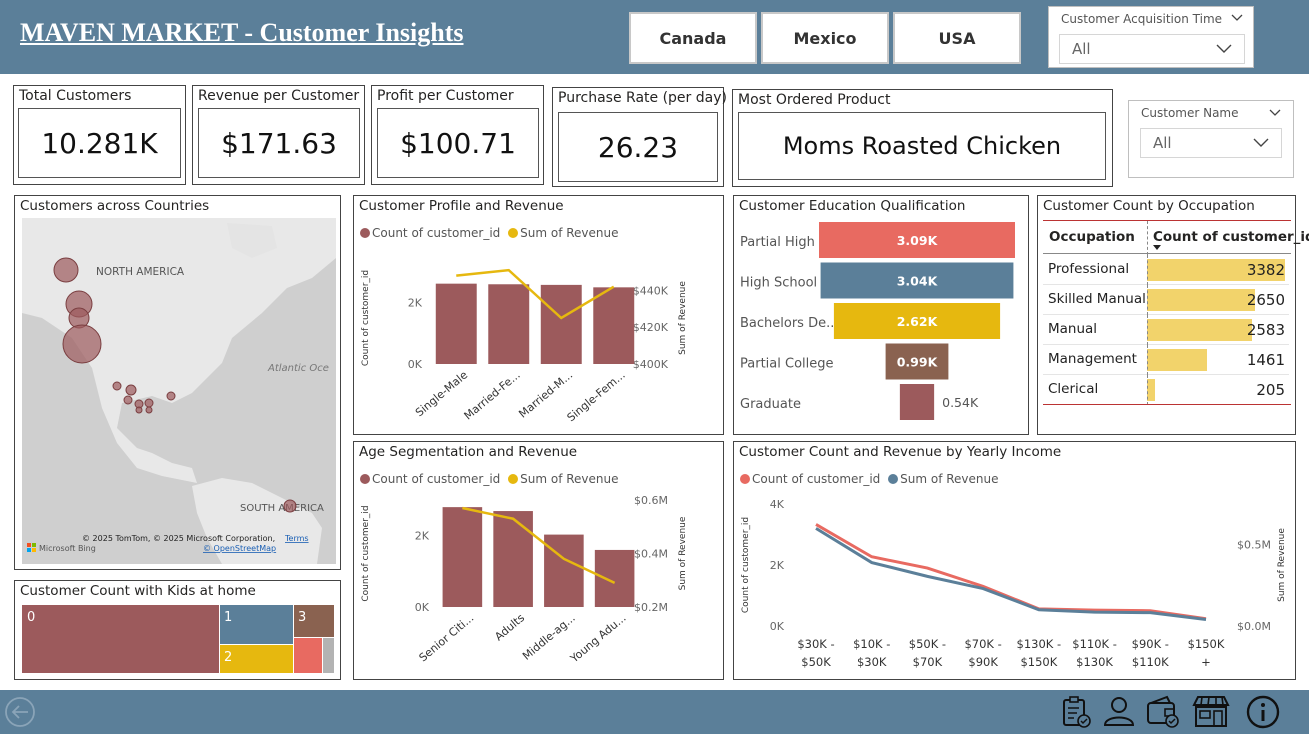 The image size is (1309, 734). Describe the element at coordinates (1166, 360) in the screenshot. I see `table-row: Management 1461` at that location.